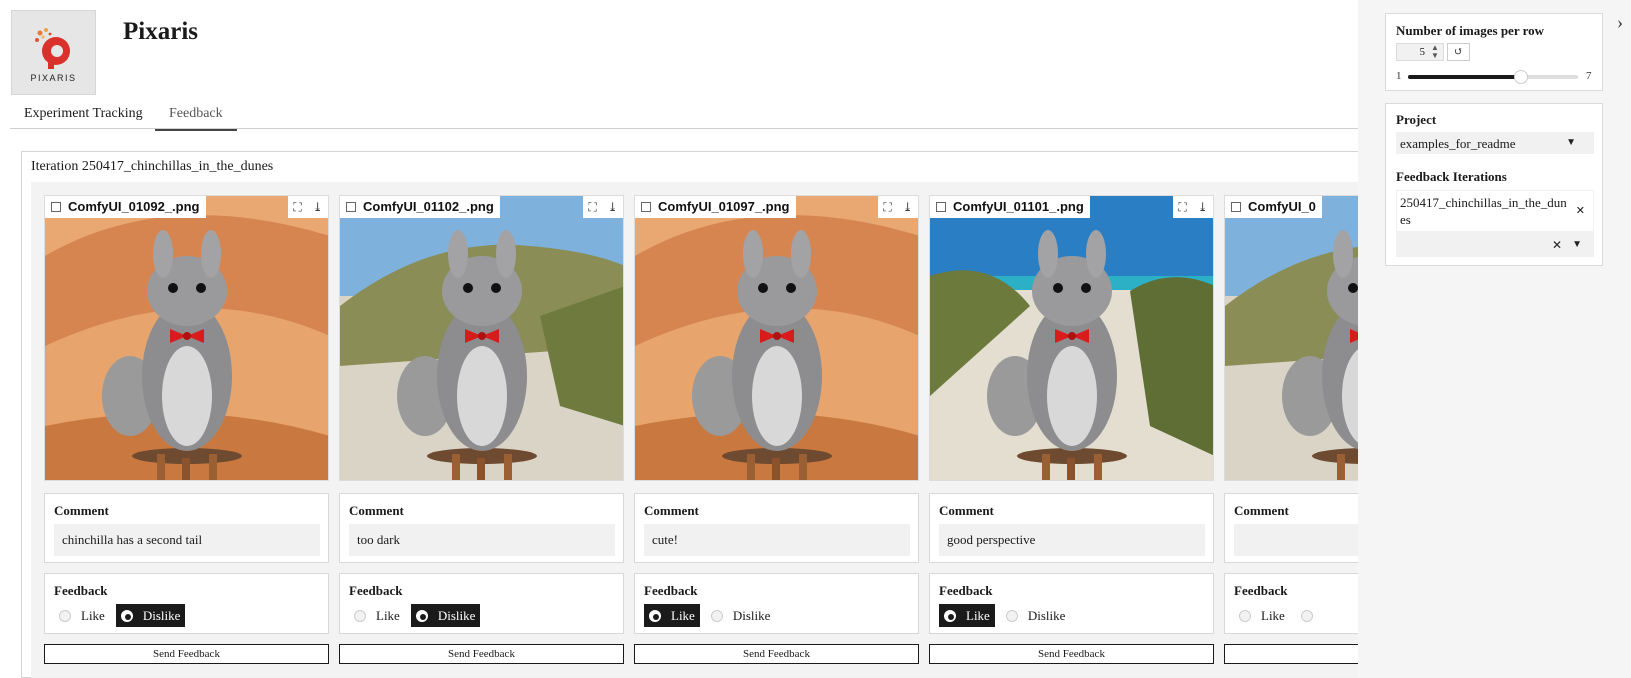  I want to click on tab-experiment-tracking: Experiment Tracking, so click(83, 117).